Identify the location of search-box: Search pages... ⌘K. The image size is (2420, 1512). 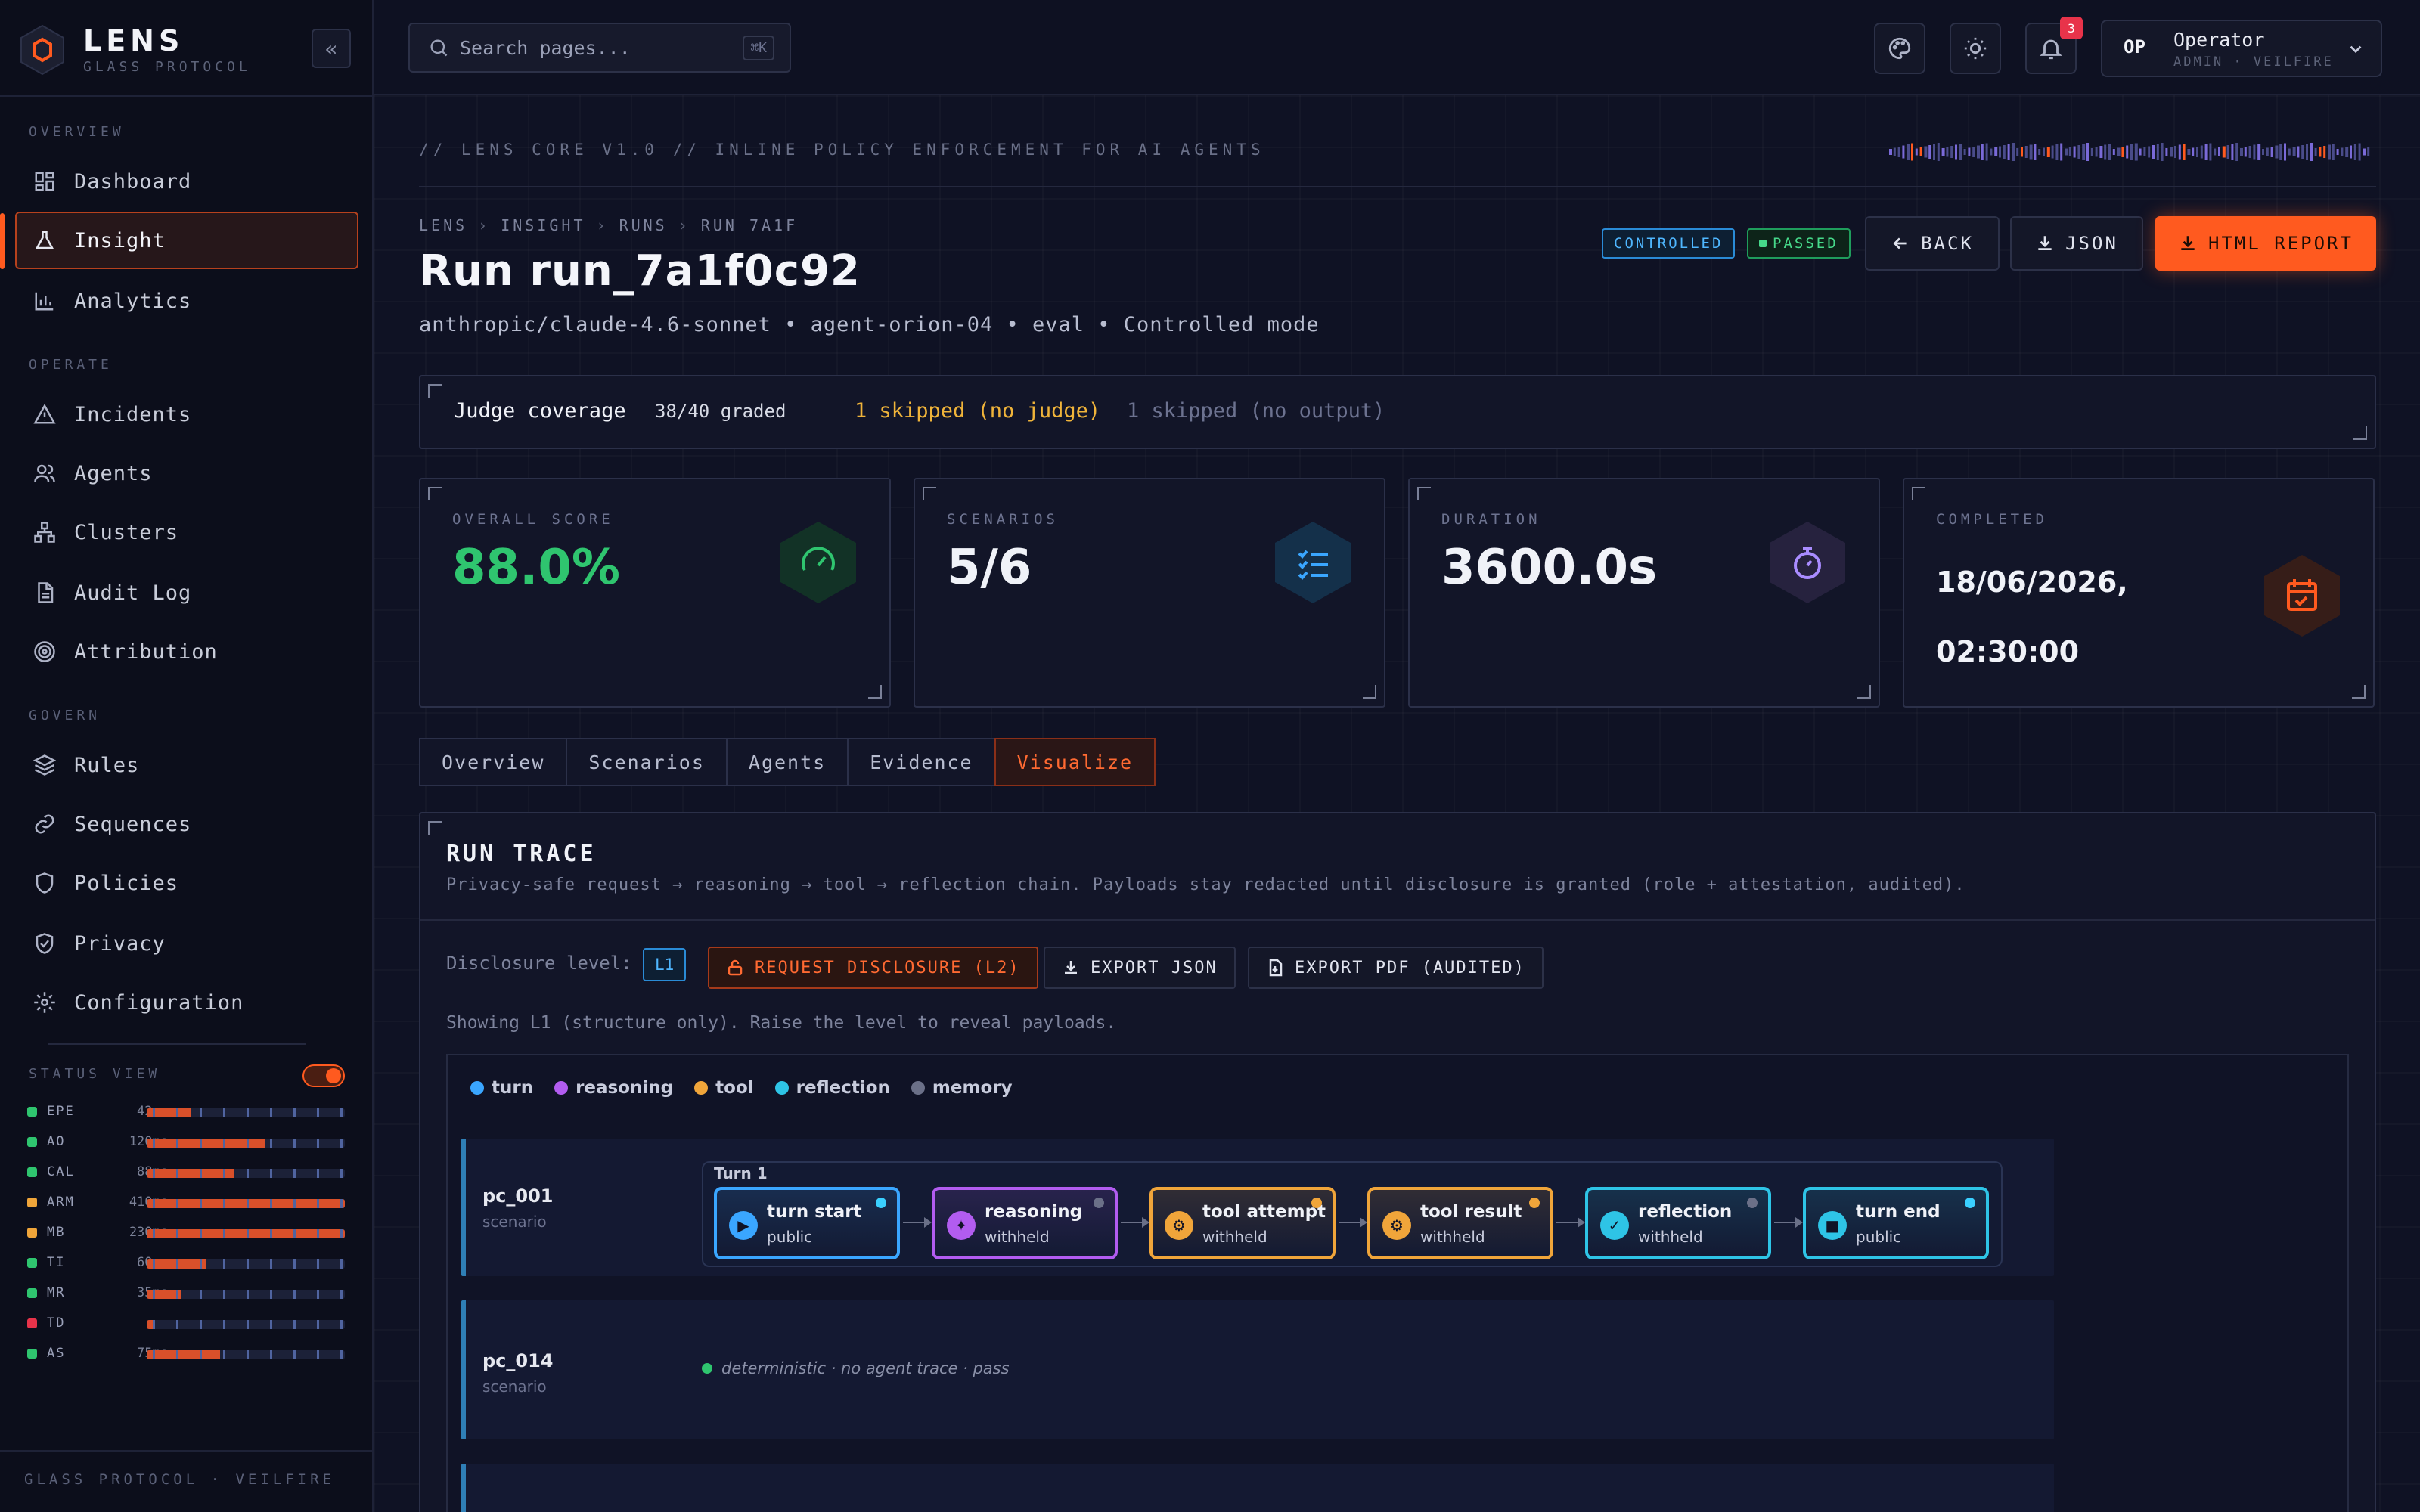
(599, 48).